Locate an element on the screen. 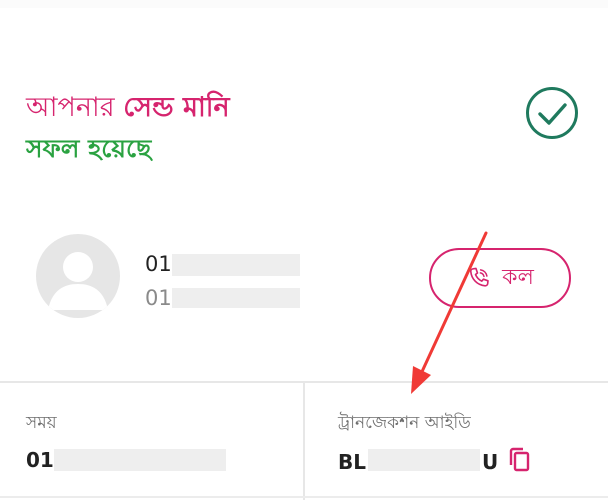  status-message: আপনার সেন্ড মানি সফল হয়েছে is located at coordinates (128, 129).